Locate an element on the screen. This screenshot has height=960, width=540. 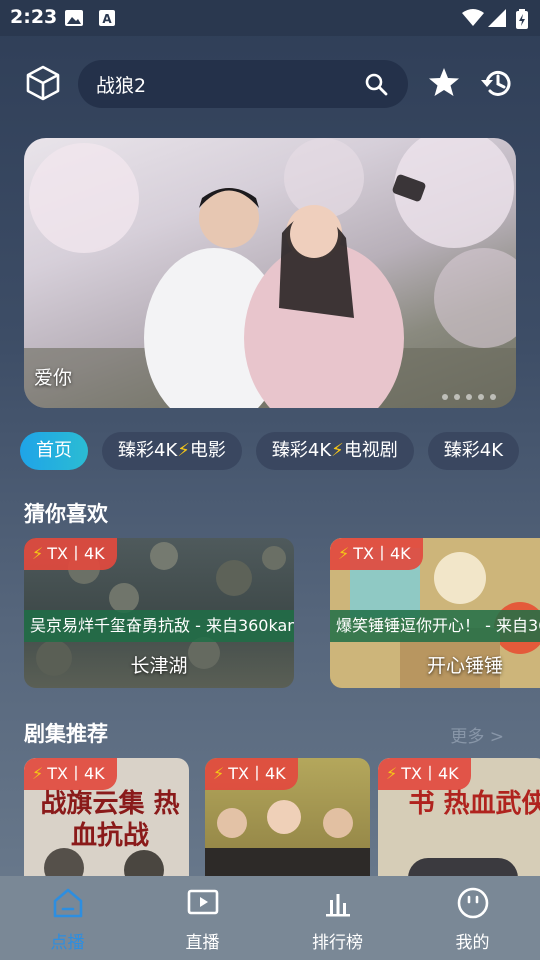
cube-logo-icon is located at coordinates (43, 83).